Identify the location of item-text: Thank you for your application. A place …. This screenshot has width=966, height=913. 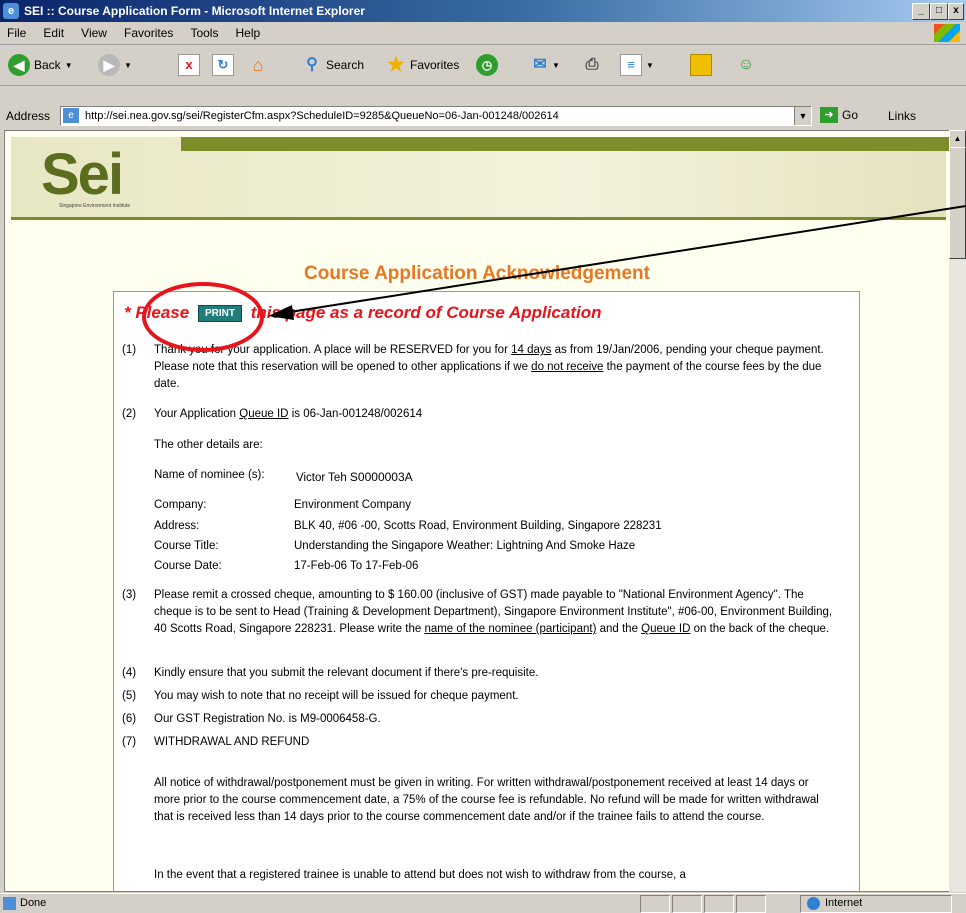
(489, 367).